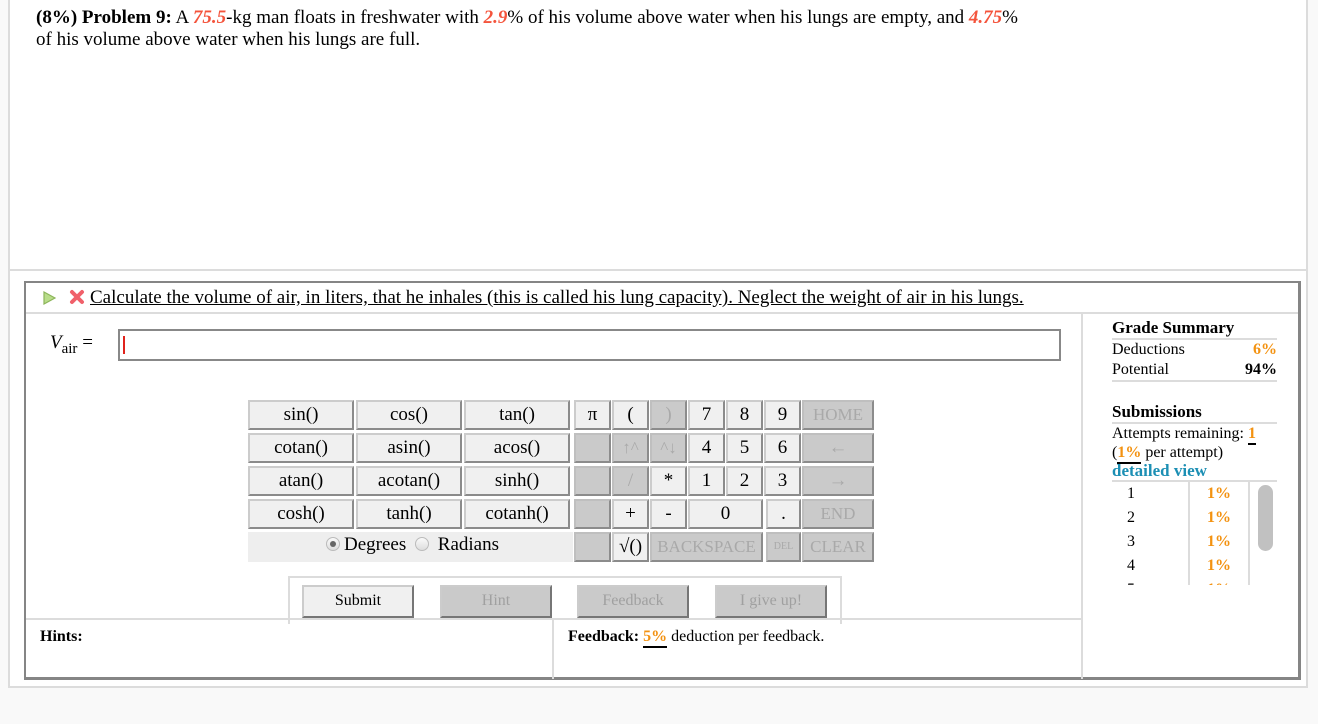  I want to click on cursor-left-button: ←, so click(838, 448).